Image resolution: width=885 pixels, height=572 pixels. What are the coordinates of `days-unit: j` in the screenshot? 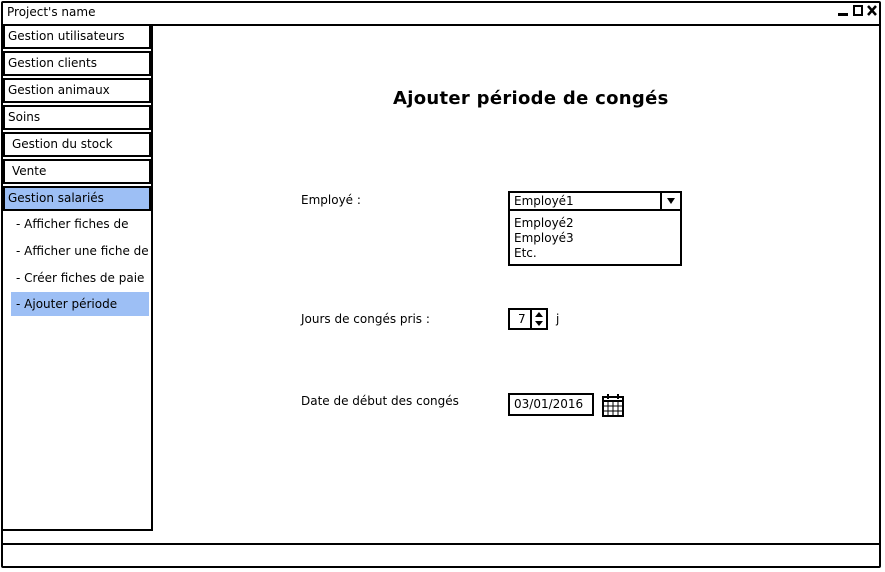 It's located at (558, 319).